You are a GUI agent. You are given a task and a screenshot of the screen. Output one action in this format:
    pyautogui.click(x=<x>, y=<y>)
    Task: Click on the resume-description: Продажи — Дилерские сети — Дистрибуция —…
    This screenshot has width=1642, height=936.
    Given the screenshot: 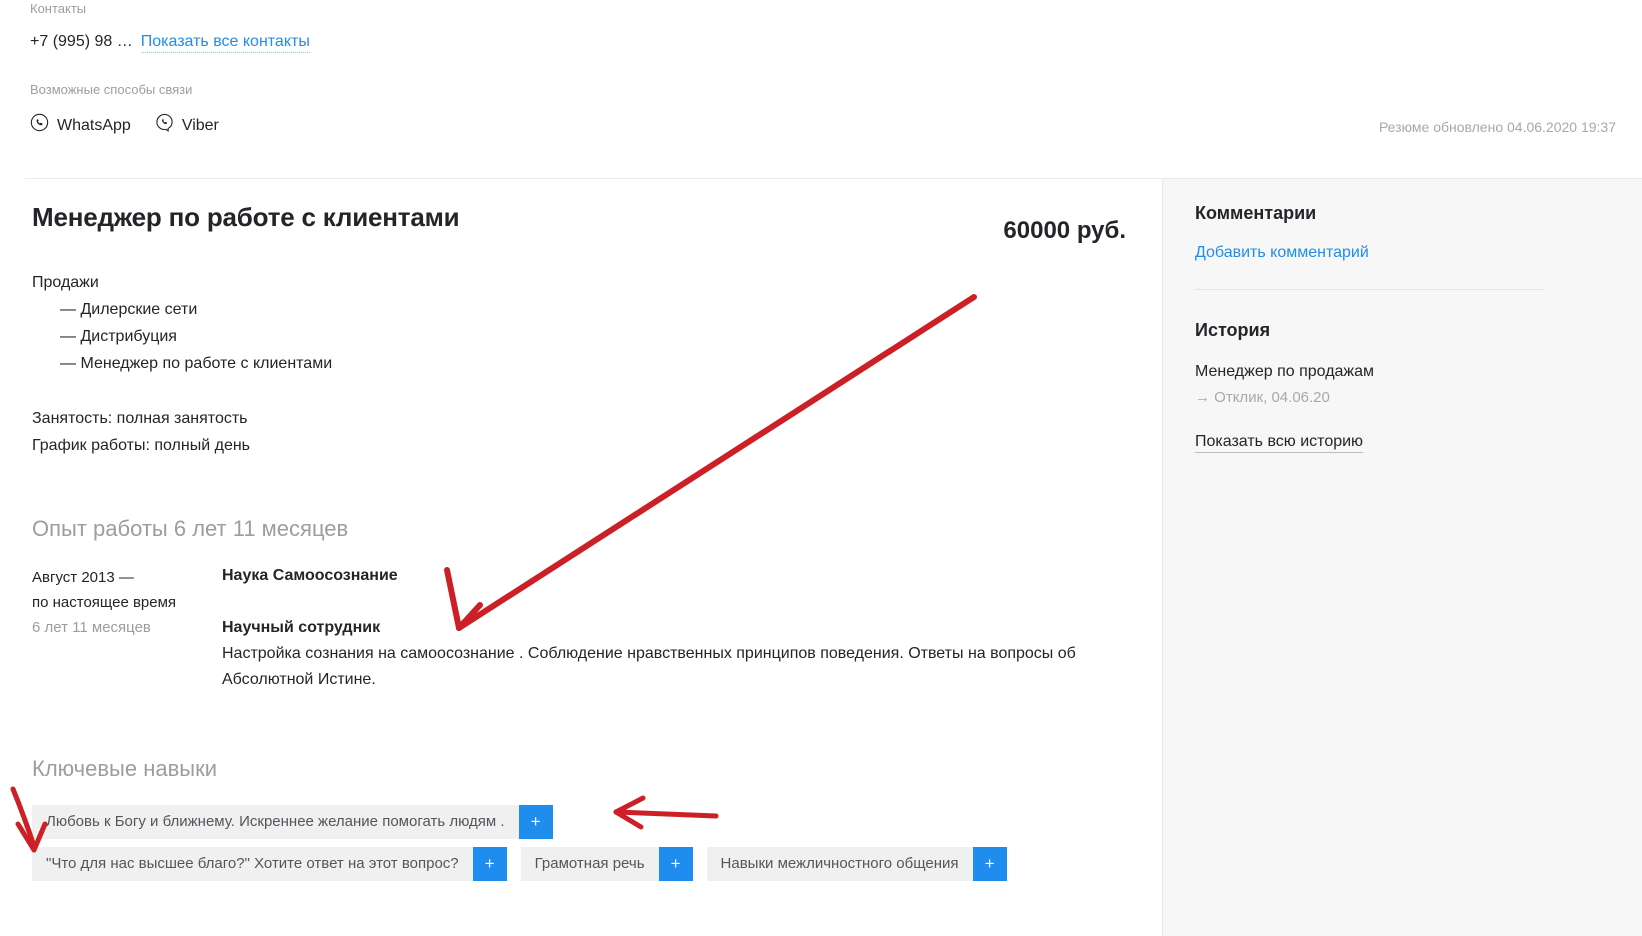 What is the action you would take?
    pyautogui.click(x=582, y=323)
    